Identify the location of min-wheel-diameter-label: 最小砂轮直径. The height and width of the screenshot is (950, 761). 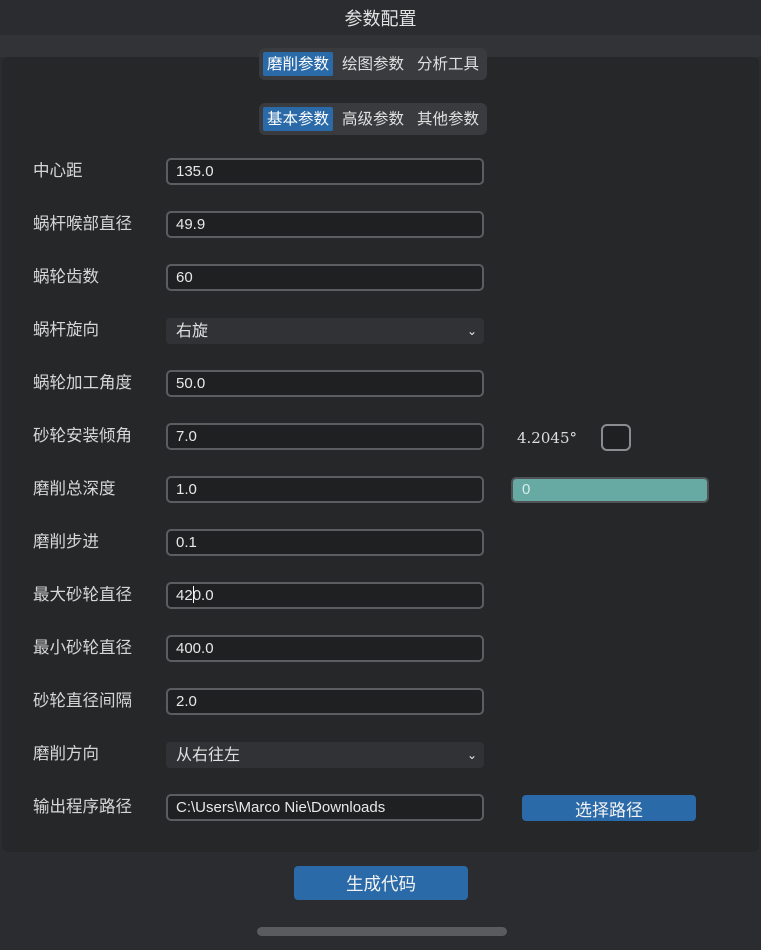
(82, 647).